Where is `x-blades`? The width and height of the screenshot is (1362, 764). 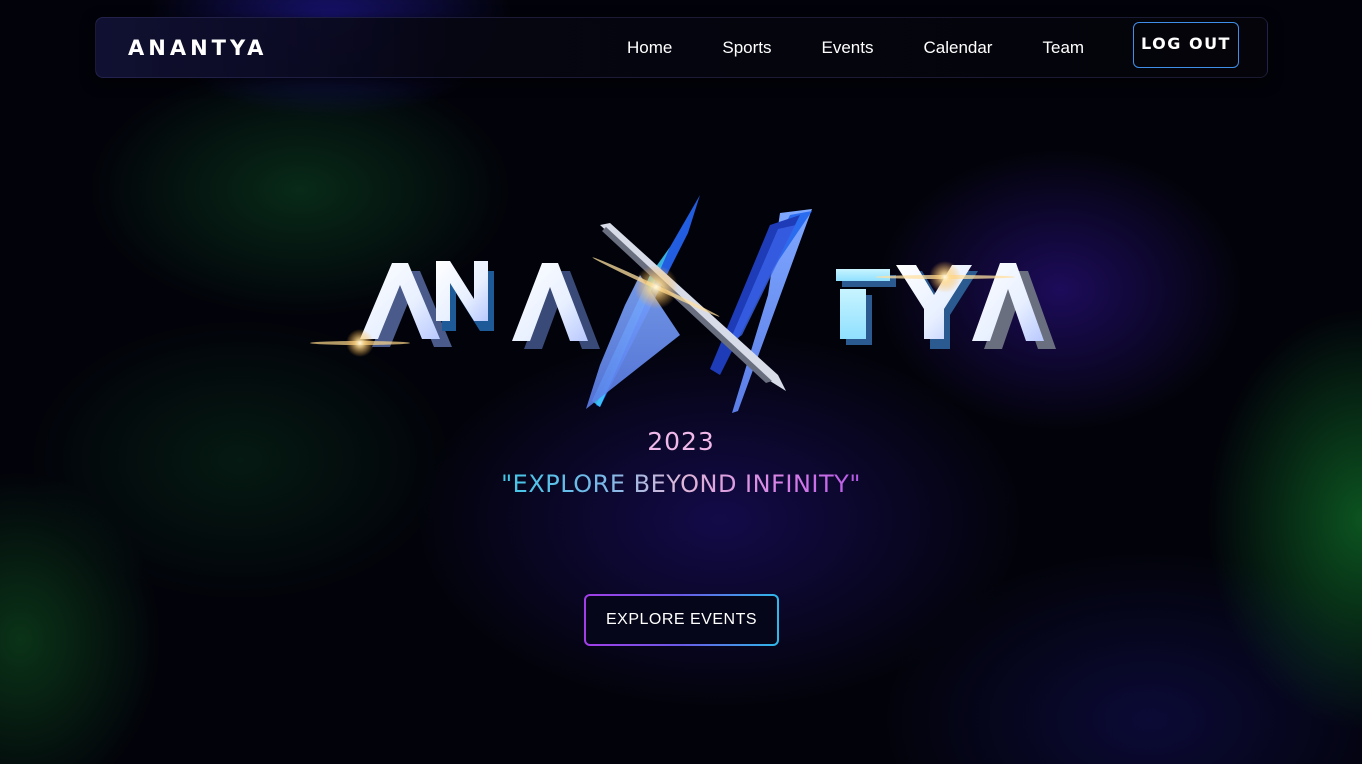 x-blades is located at coordinates (699, 304).